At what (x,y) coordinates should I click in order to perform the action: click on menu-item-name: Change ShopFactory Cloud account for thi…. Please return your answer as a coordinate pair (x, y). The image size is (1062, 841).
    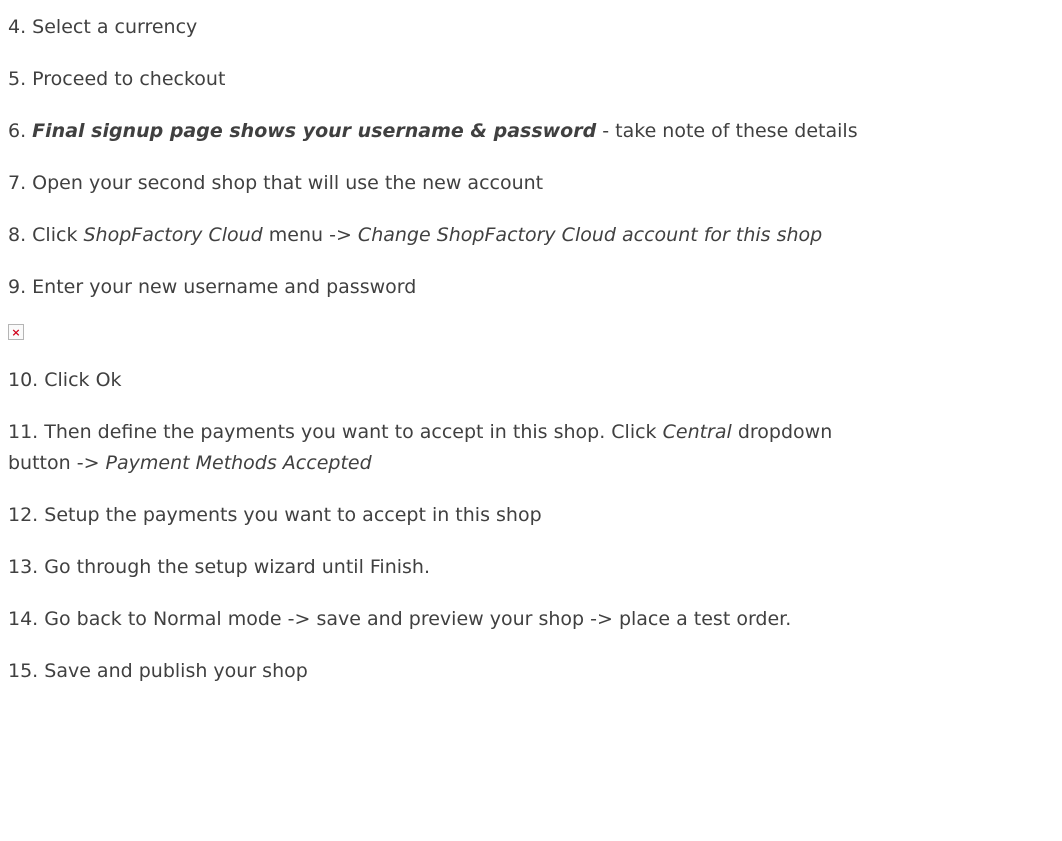
    Looking at the image, I should click on (590, 235).